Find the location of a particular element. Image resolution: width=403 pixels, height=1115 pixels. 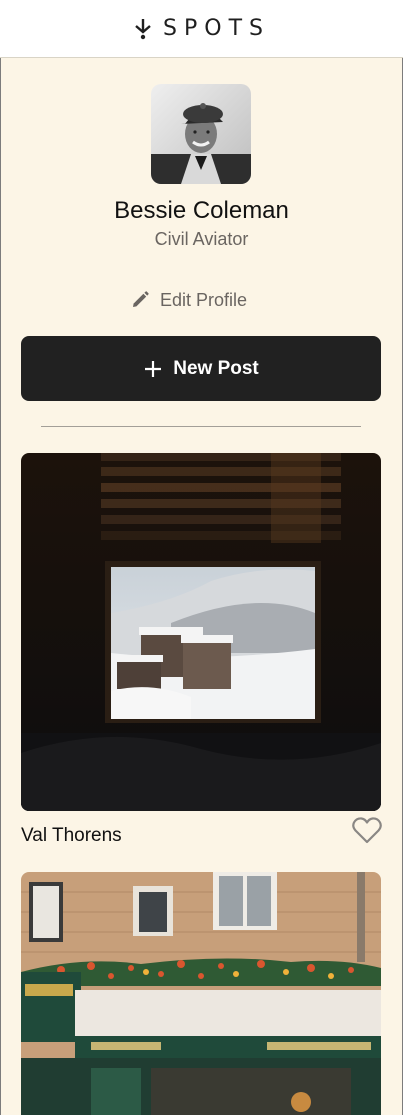

frame-edge is located at coordinates (0, 557).